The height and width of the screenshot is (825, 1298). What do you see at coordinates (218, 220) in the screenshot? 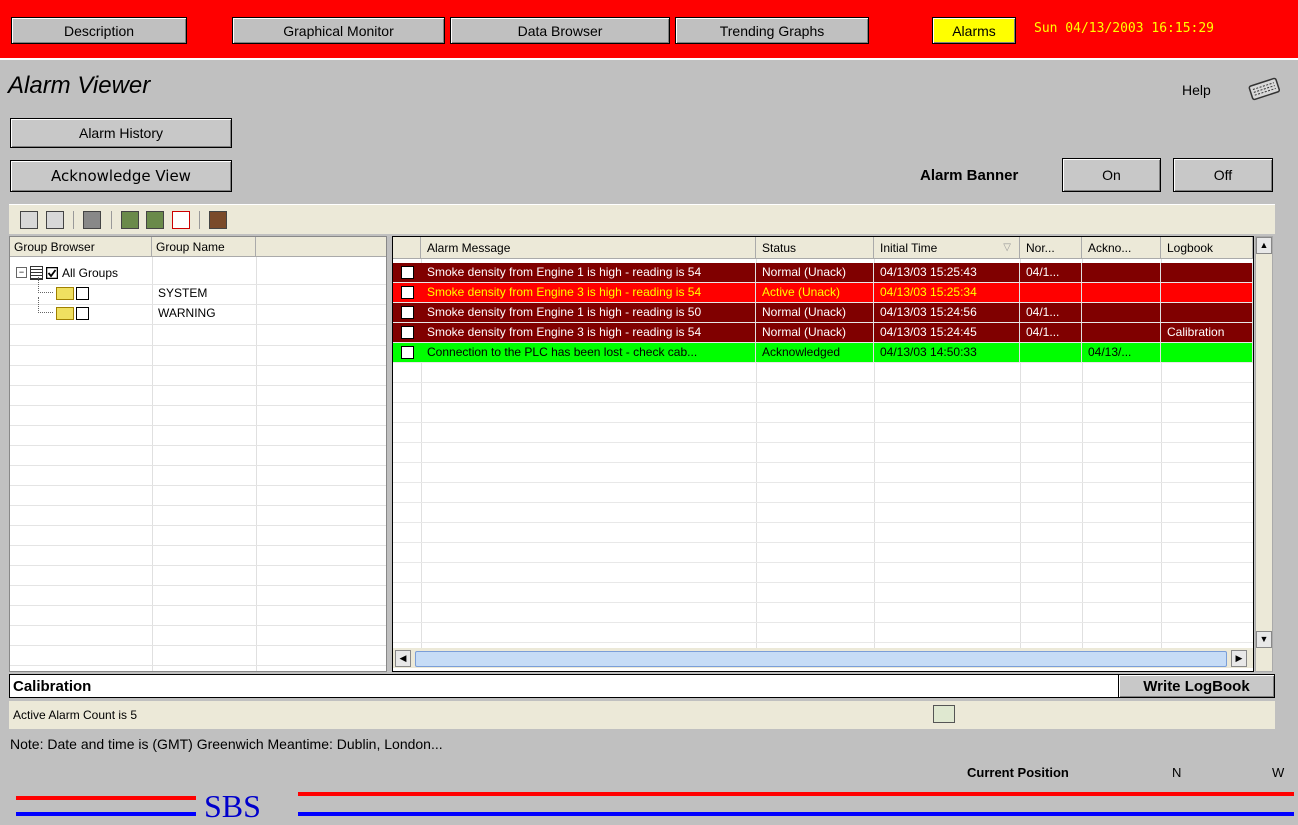
I see `logbook-icon` at bounding box center [218, 220].